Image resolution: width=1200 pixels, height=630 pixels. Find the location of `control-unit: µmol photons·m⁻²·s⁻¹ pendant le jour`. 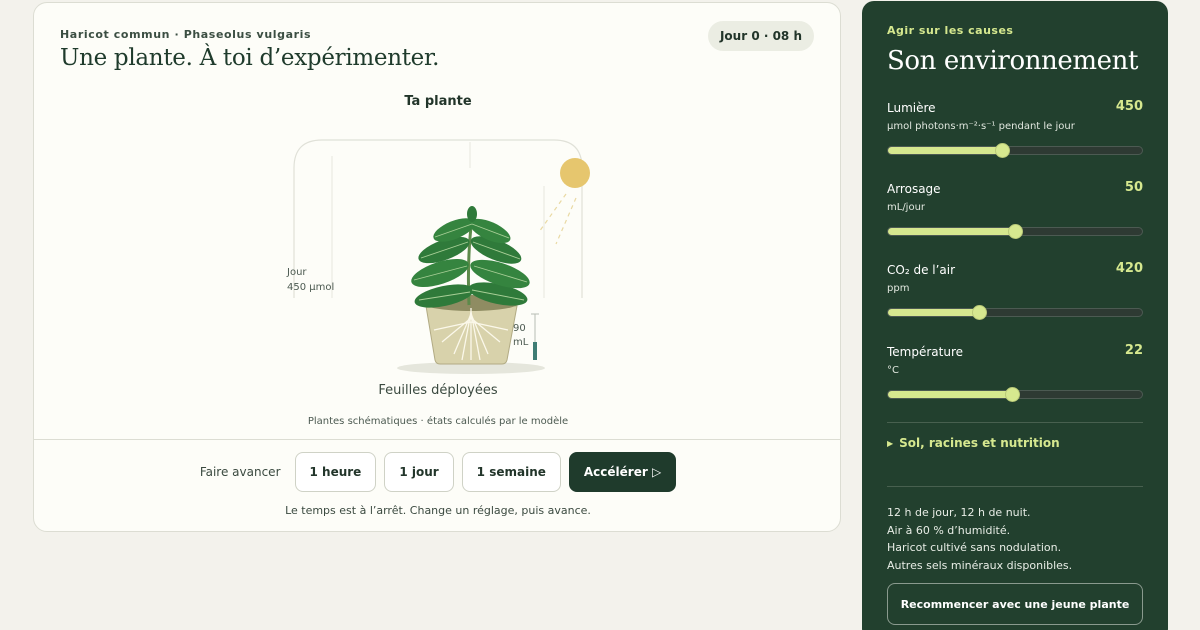

control-unit: µmol photons·m⁻²·s⁻¹ pendant le jour is located at coordinates (981, 126).